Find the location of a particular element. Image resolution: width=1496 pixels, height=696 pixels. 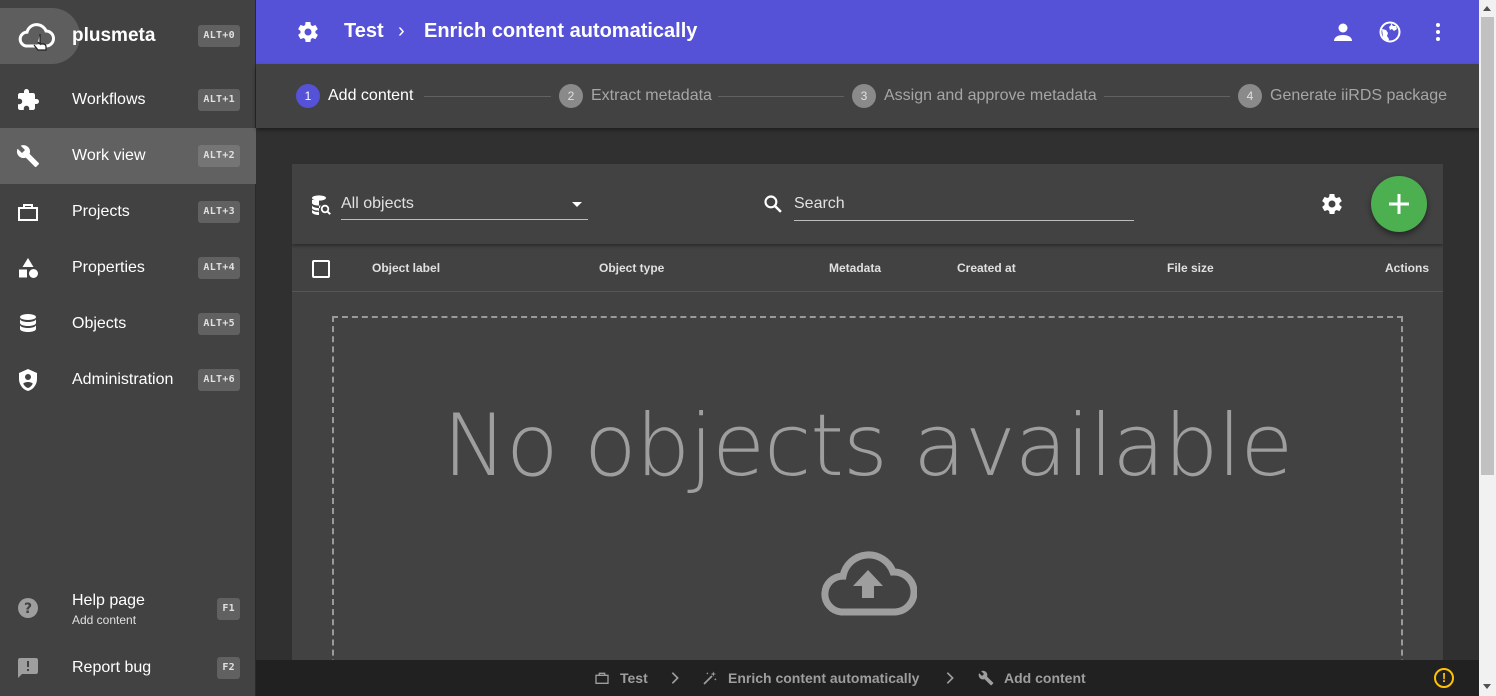

search-icon is located at coordinates (773, 204).